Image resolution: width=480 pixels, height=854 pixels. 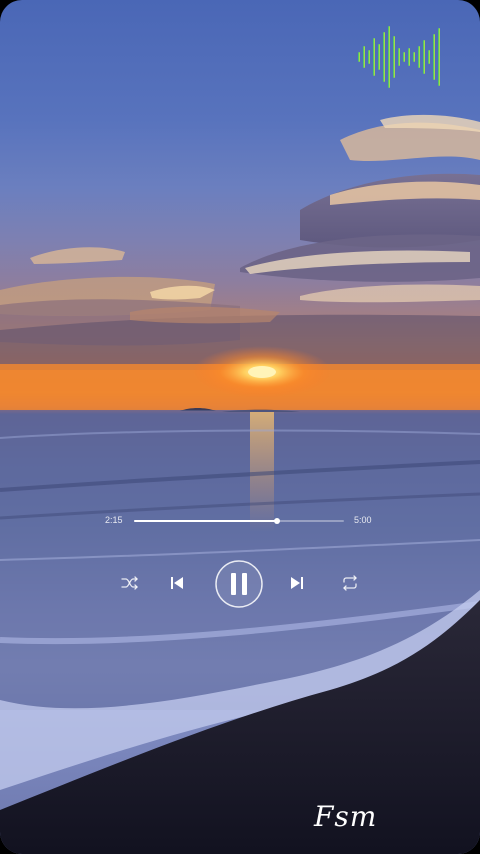 What do you see at coordinates (297, 583) in the screenshot?
I see `skip-next-icon` at bounding box center [297, 583].